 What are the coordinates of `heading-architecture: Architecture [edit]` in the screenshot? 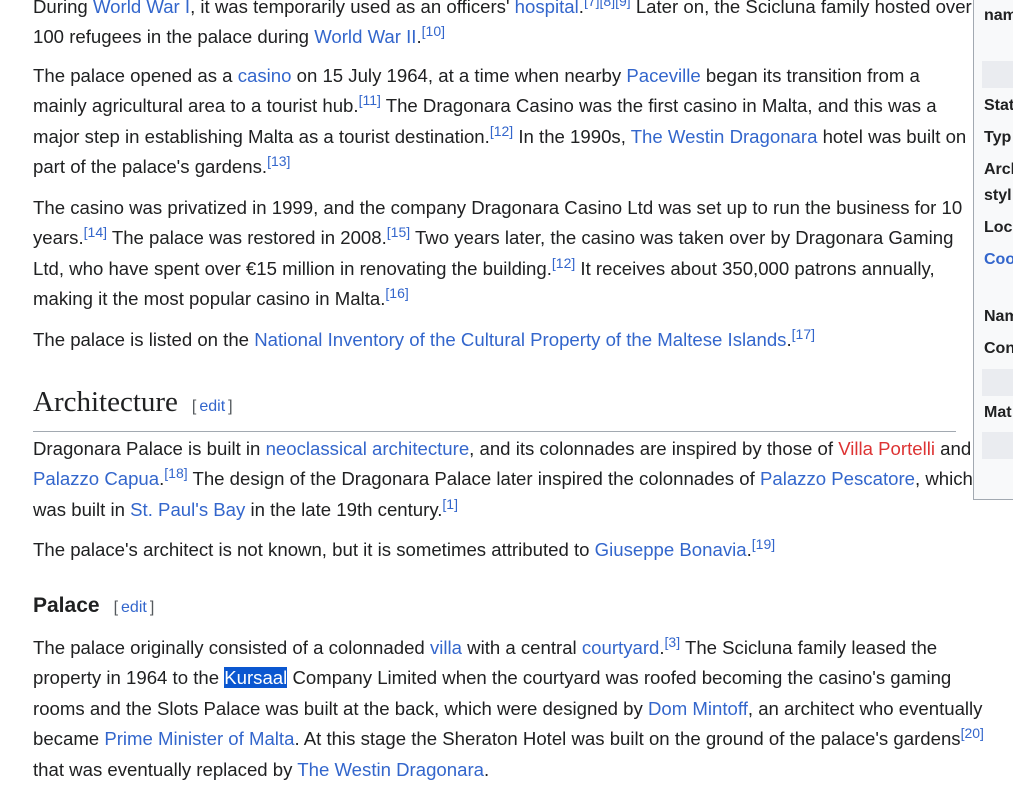 It's located at (494, 406).